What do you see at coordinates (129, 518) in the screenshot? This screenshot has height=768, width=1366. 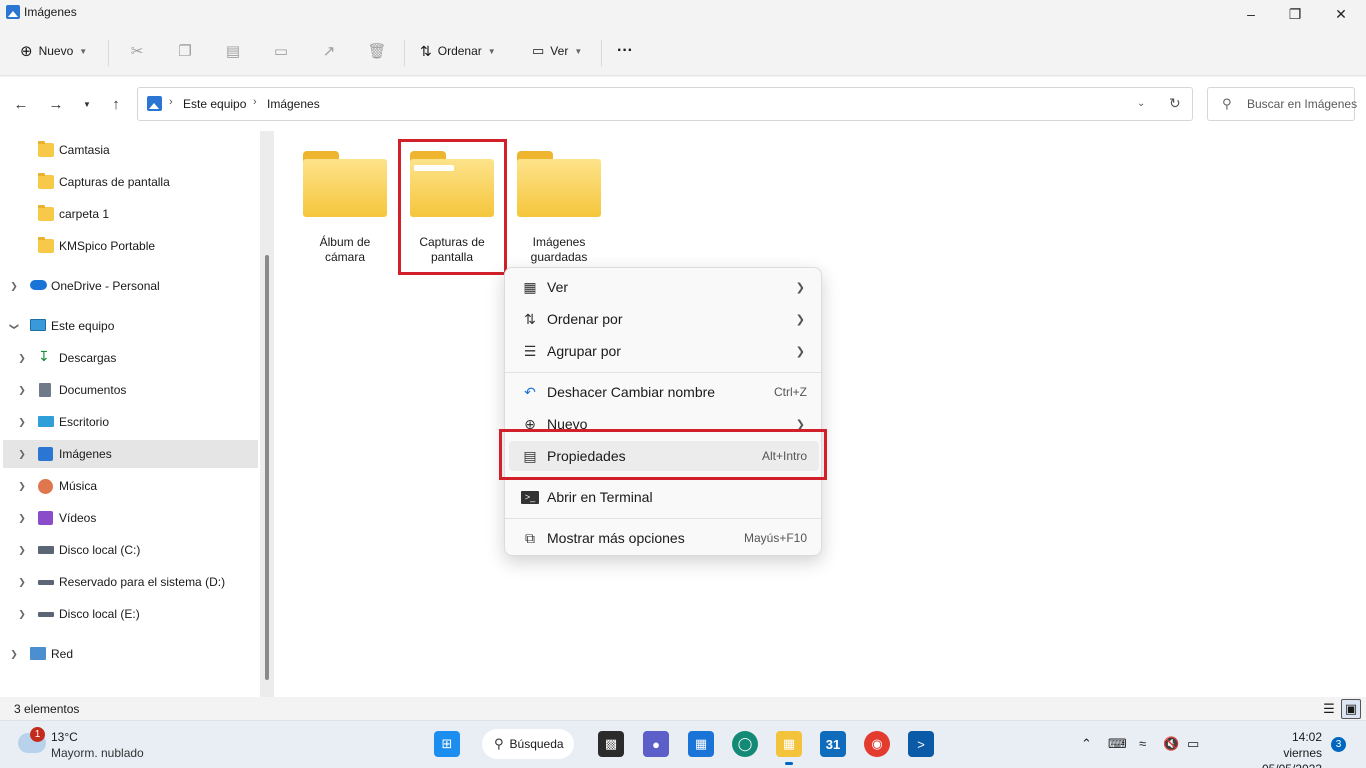 I see `sidebar-item-videos: ❯ Vídeos` at bounding box center [129, 518].